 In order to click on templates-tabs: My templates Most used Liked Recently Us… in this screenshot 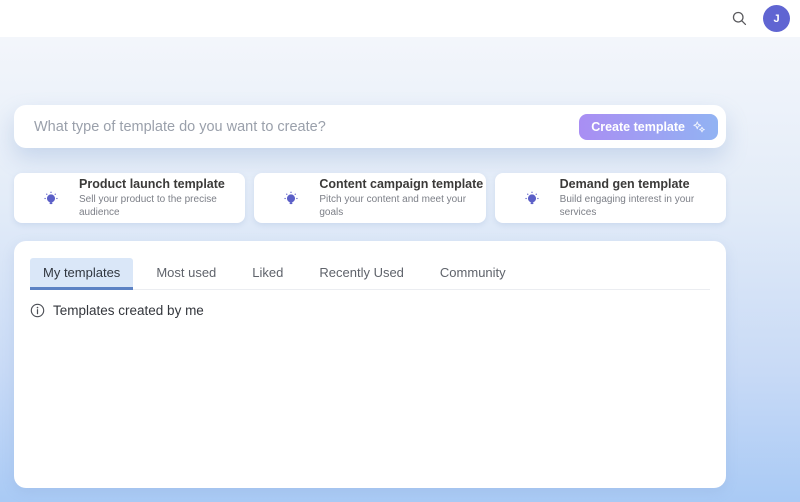, I will do `click(370, 274)`.